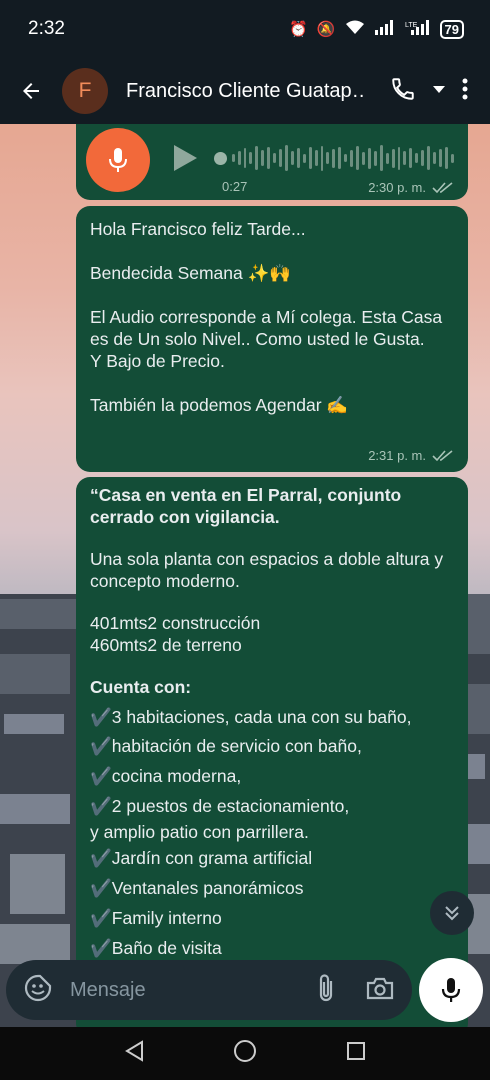 This screenshot has height=1080, width=490. Describe the element at coordinates (134, 1051) in the screenshot. I see `triangle-back-icon` at that location.